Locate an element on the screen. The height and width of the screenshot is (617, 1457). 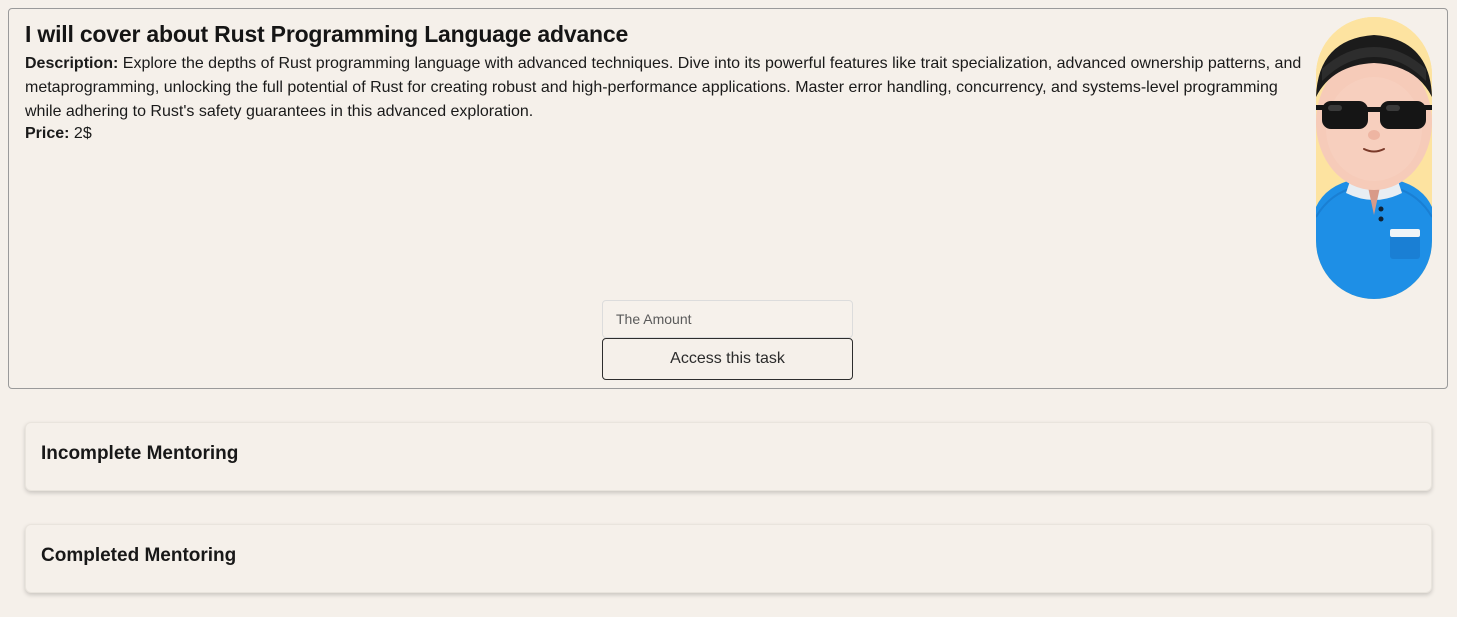
mentor-avatar is located at coordinates (1374, 158).